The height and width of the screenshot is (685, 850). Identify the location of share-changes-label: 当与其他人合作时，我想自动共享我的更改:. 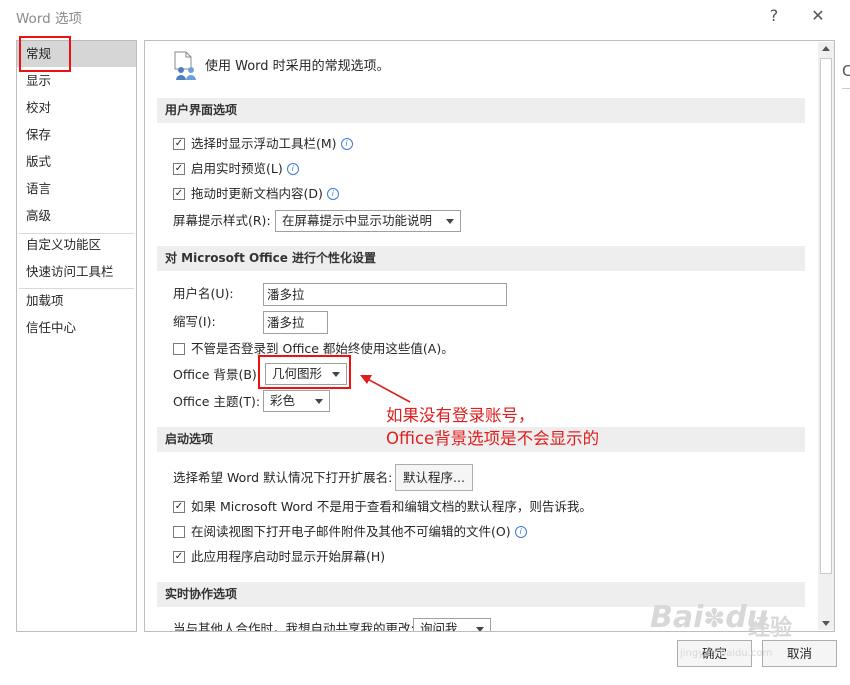
(294, 626).